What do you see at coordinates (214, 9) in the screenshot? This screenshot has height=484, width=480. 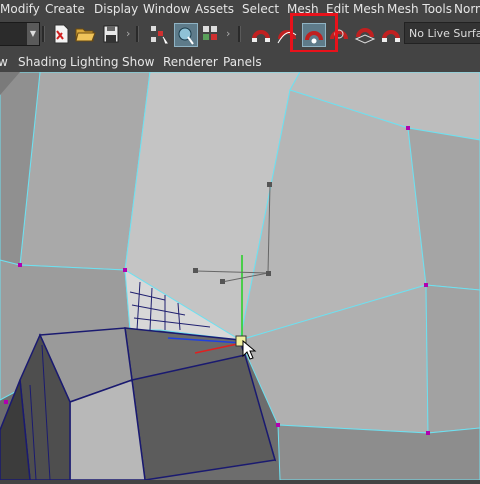 I see `menu-assets: Assets` at bounding box center [214, 9].